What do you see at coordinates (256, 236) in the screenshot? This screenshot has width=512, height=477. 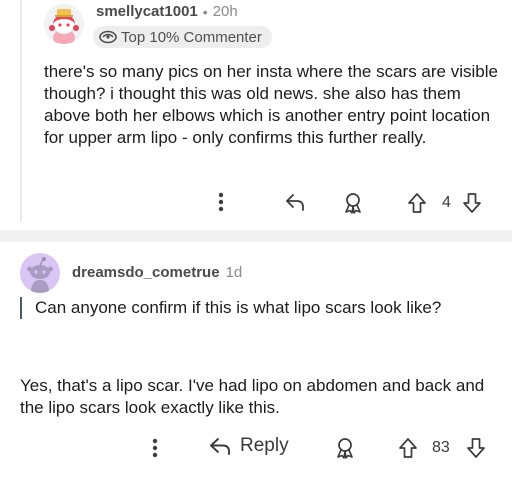 I see `comment-divider` at bounding box center [256, 236].